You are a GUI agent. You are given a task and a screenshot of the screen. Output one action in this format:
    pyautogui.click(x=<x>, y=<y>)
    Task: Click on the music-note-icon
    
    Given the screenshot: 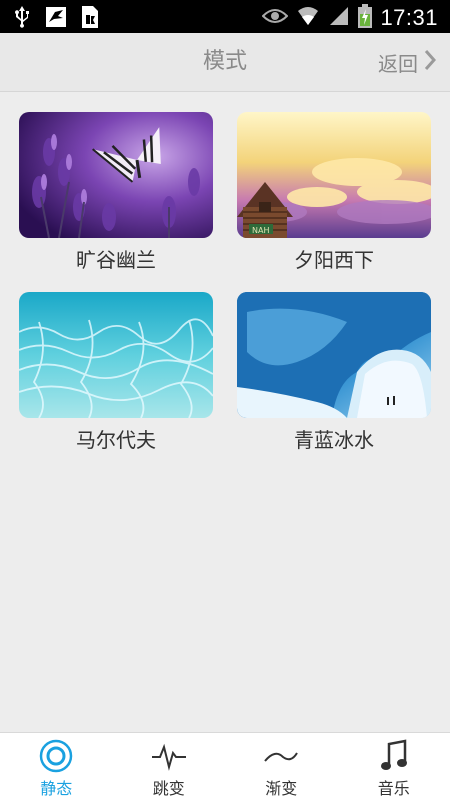 What is the action you would take?
    pyautogui.click(x=394, y=756)
    